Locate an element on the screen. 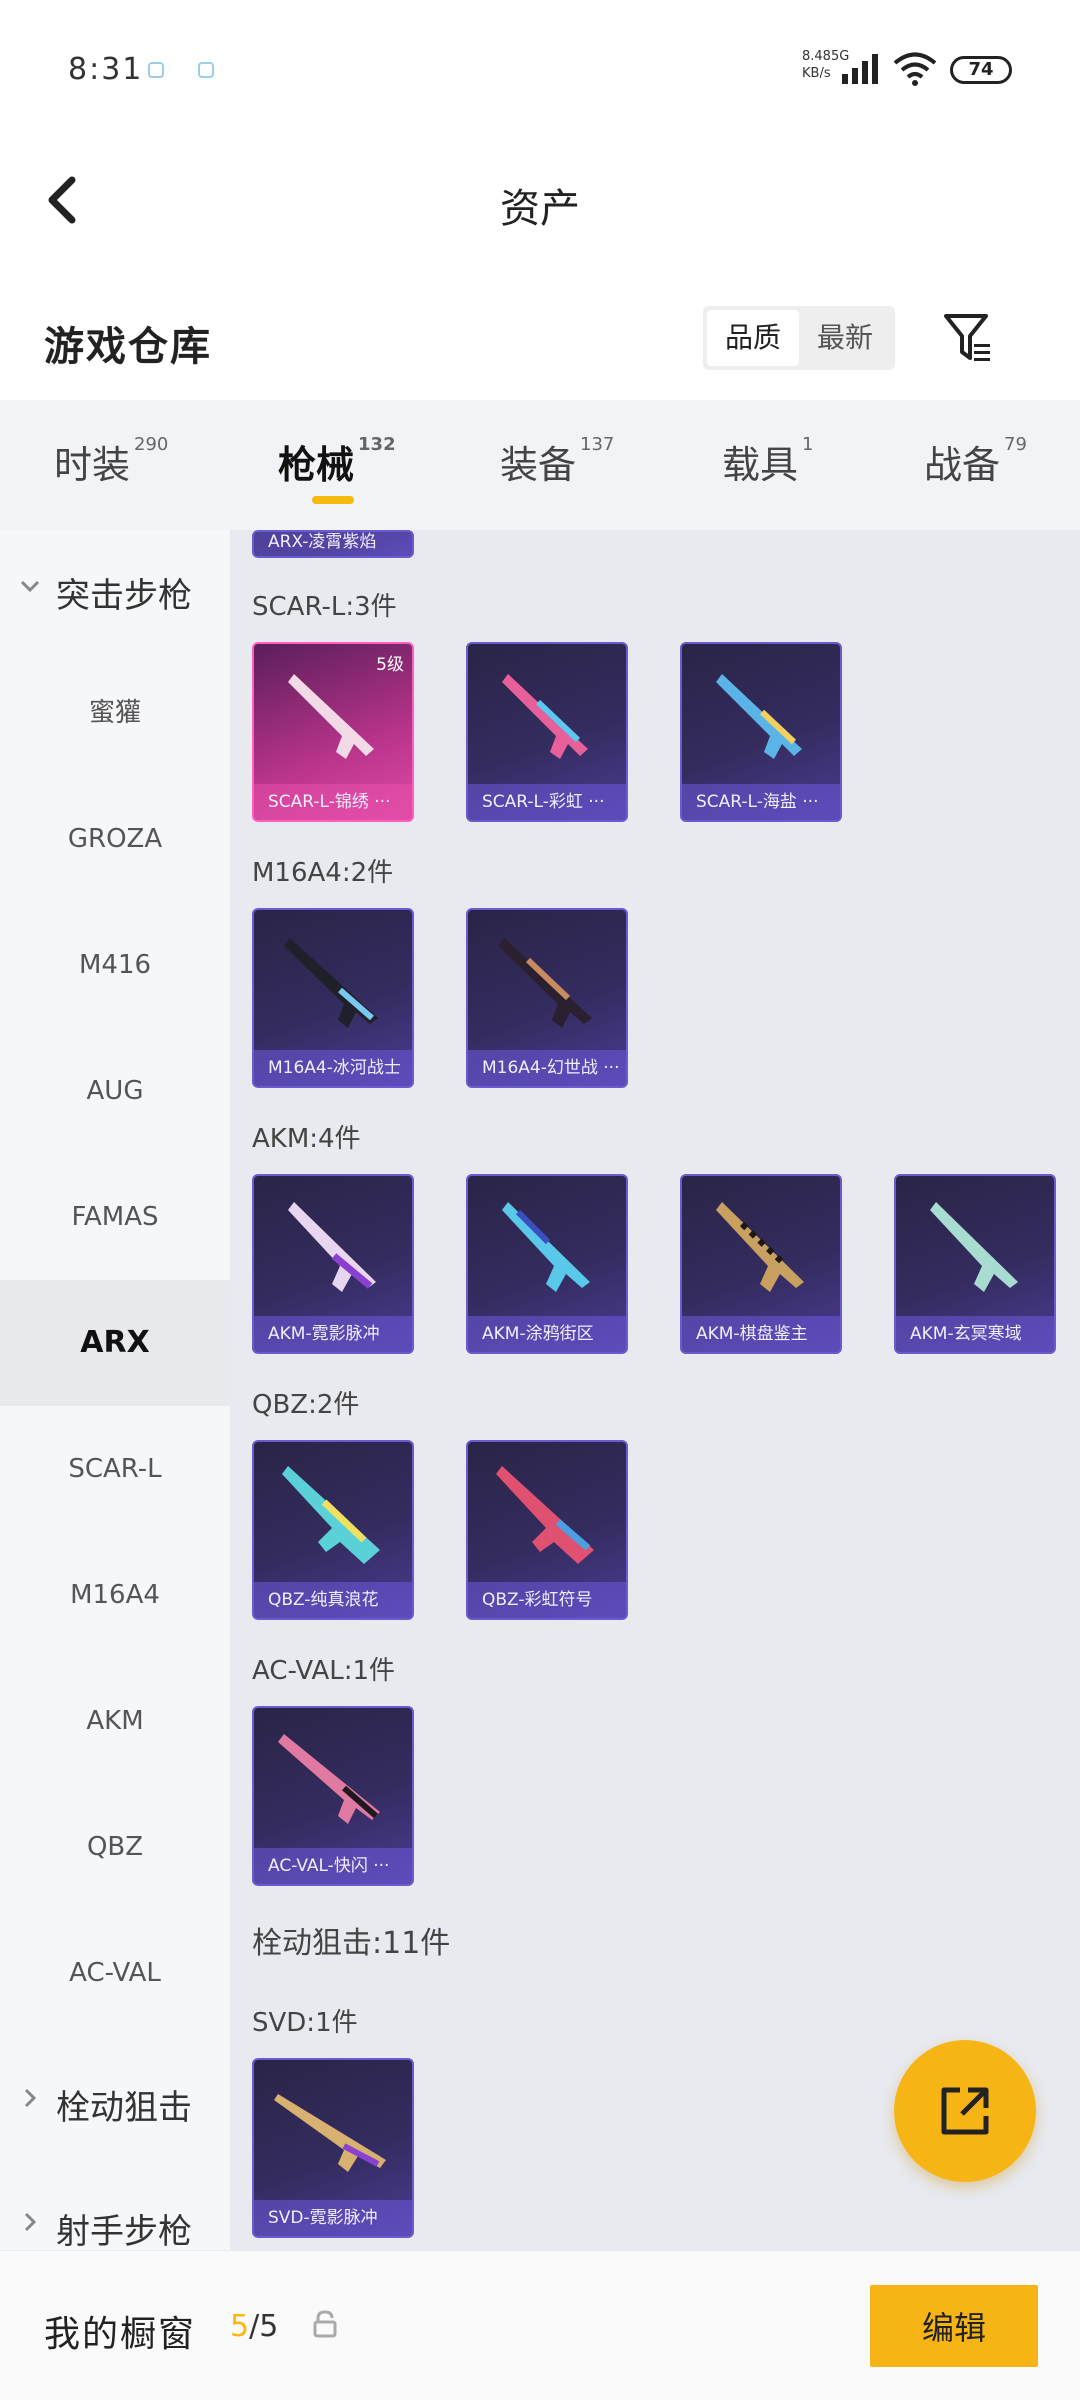 The image size is (1080, 2400). sidebar-item: 蜜獾 is located at coordinates (115, 713).